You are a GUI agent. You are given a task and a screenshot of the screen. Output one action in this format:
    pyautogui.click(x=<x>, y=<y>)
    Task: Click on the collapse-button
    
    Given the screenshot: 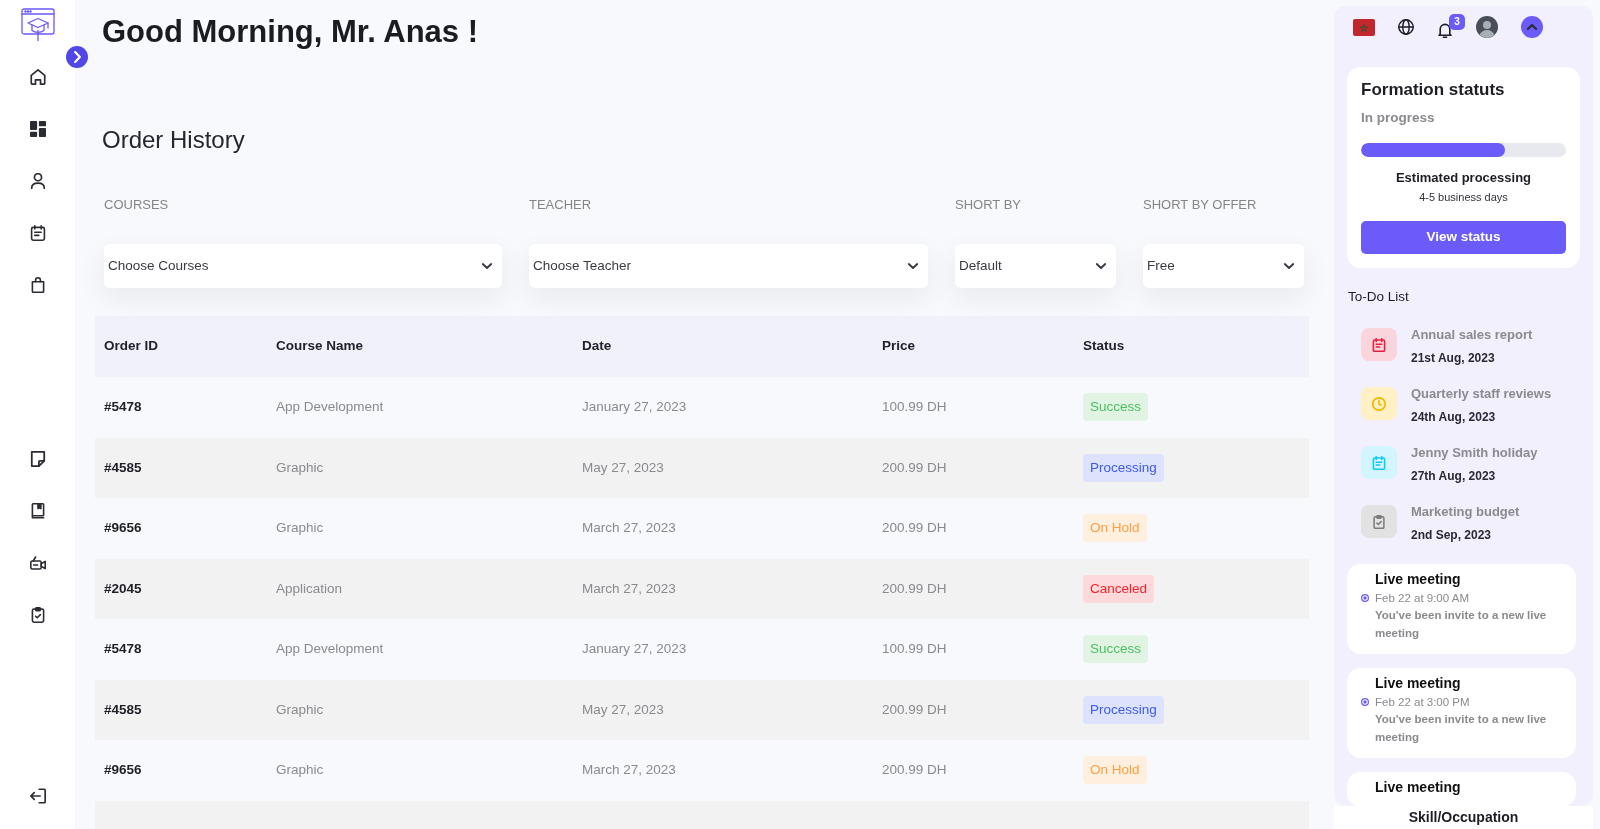 What is the action you would take?
    pyautogui.click(x=1532, y=27)
    